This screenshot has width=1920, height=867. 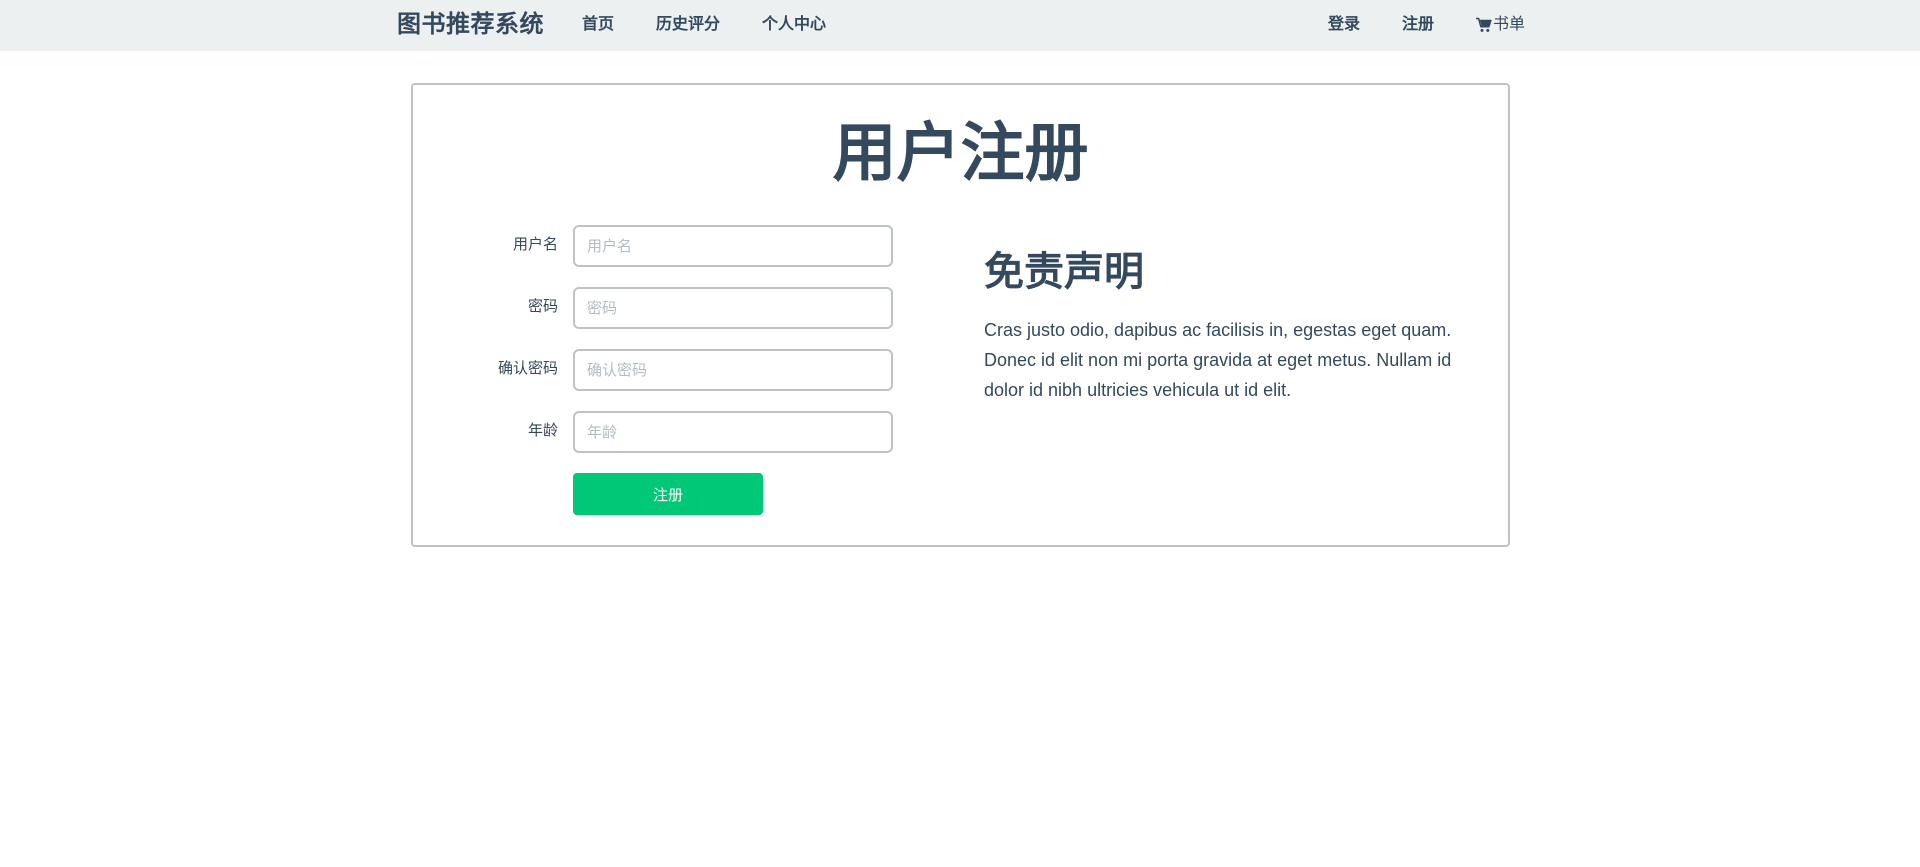 I want to click on nav-link-booklist: 书单, so click(x=1500, y=25).